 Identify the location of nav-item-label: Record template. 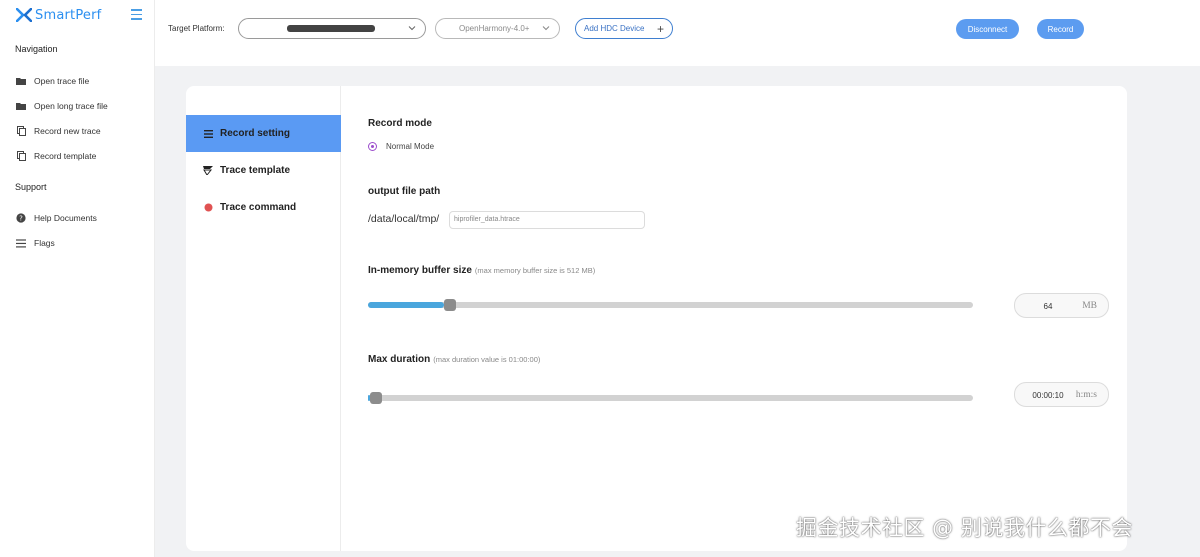
(65, 156).